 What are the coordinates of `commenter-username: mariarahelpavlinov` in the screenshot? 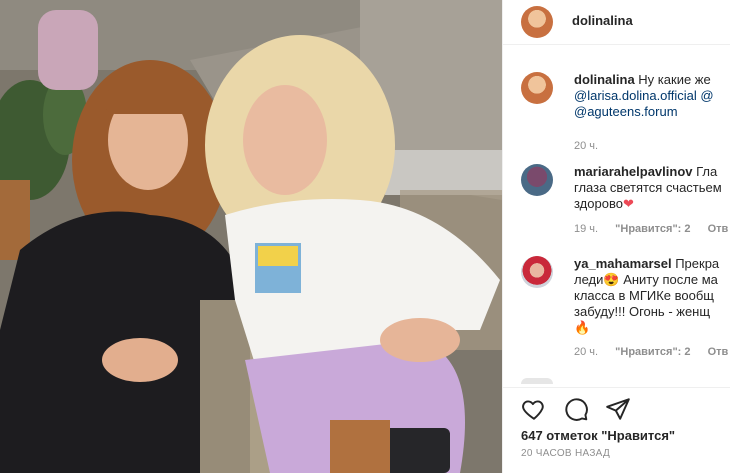 It's located at (633, 171).